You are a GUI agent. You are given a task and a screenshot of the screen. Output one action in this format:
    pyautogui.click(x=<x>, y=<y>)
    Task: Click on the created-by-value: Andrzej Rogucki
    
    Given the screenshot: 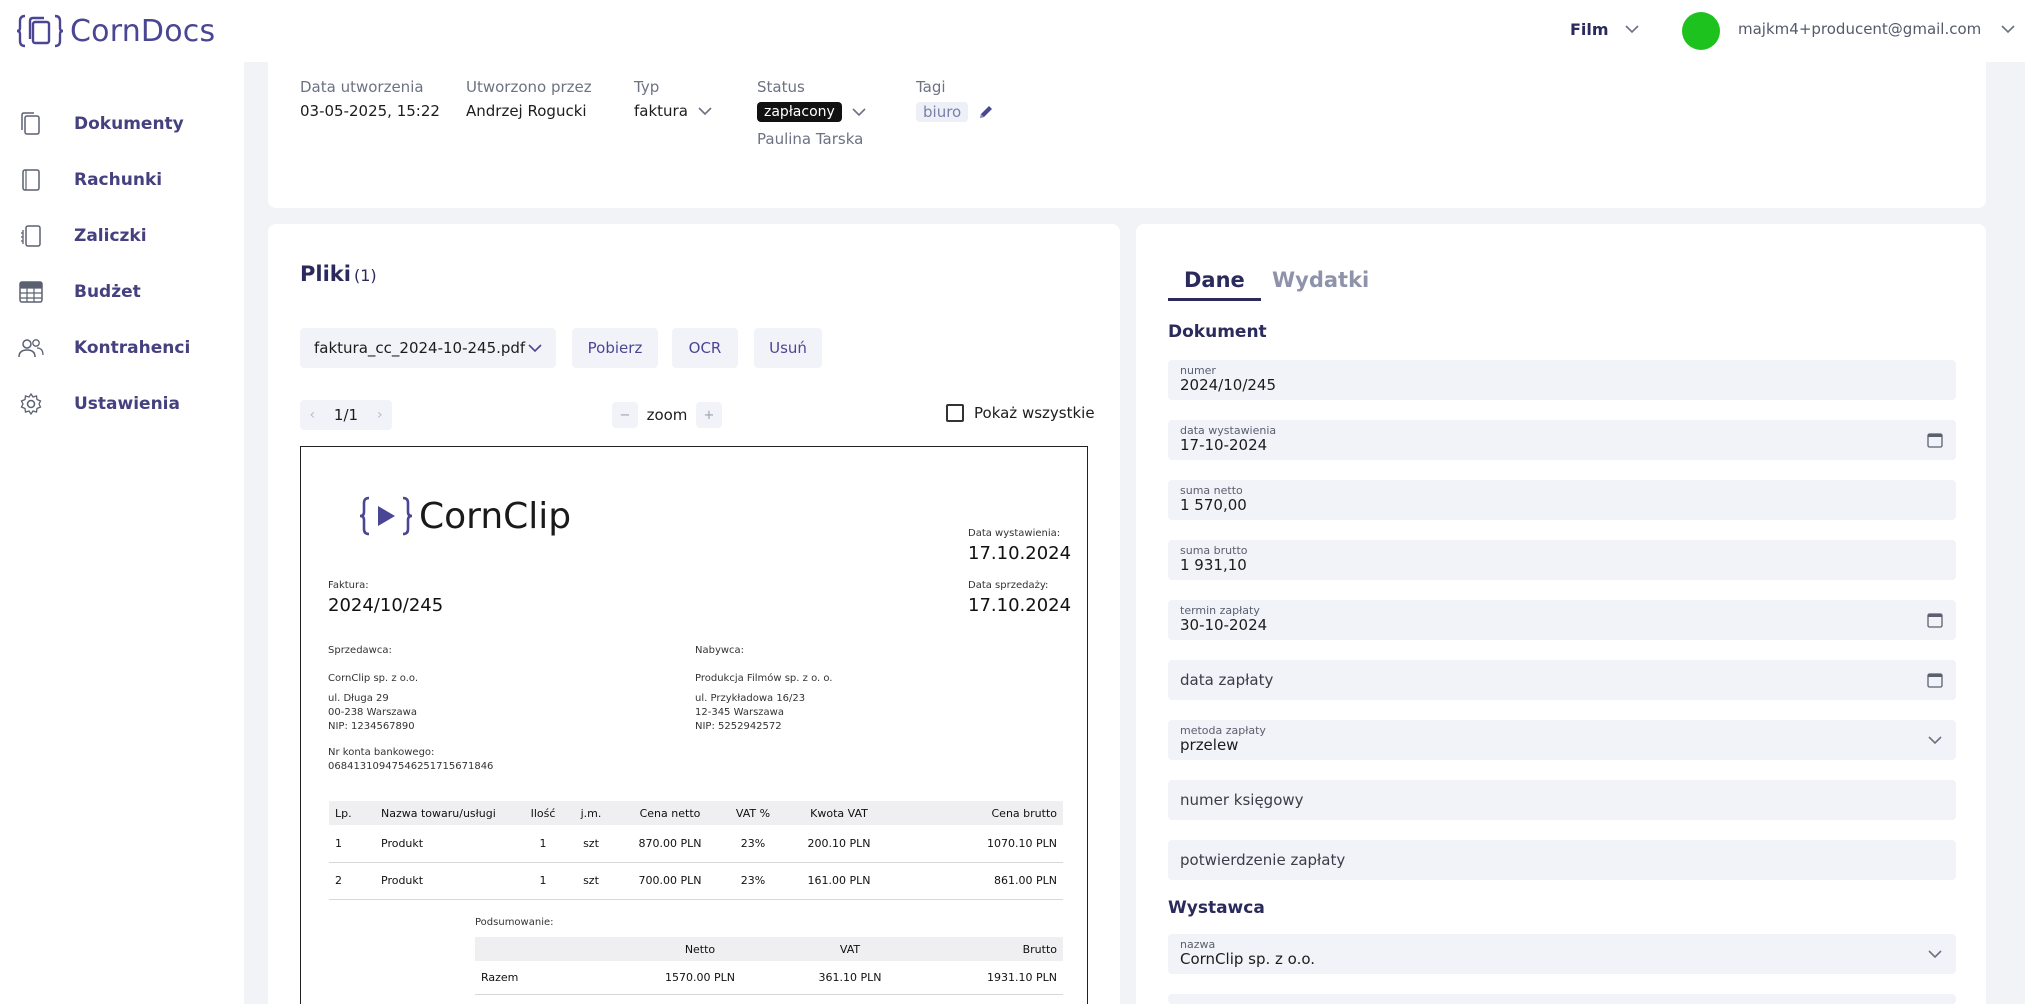 What is the action you would take?
    pyautogui.click(x=526, y=111)
    